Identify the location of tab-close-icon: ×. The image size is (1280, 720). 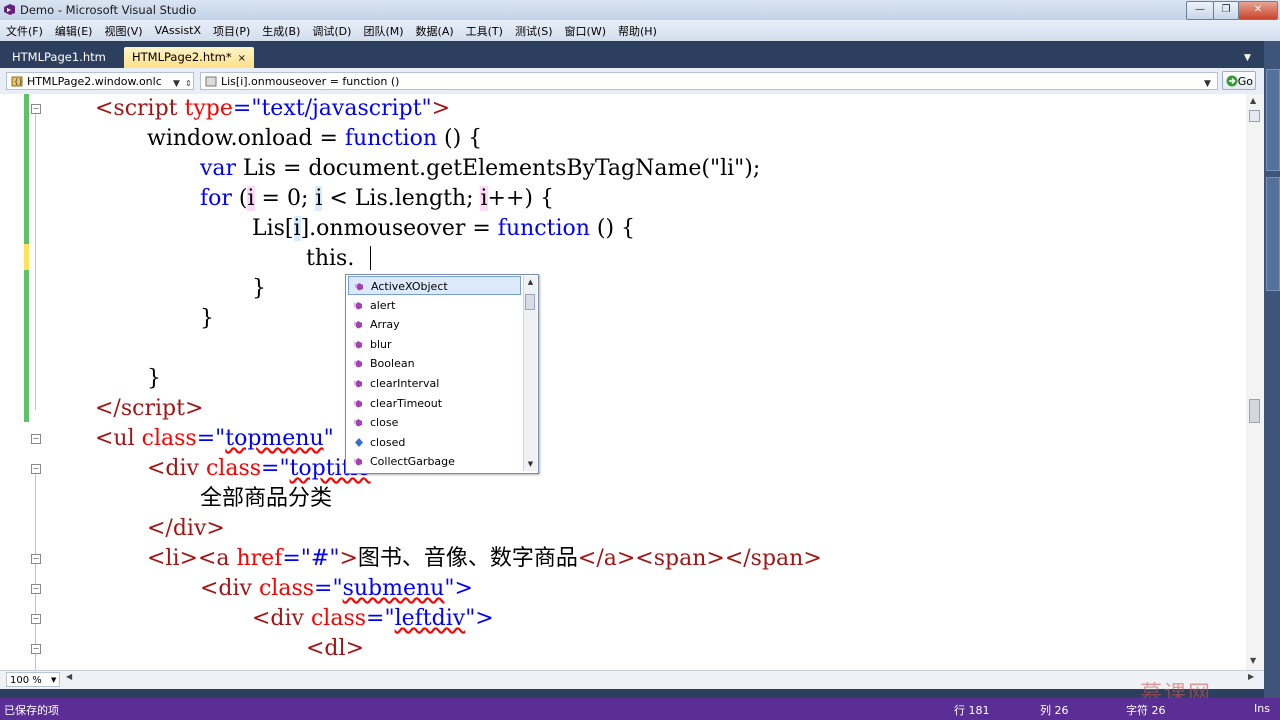
(242, 58).